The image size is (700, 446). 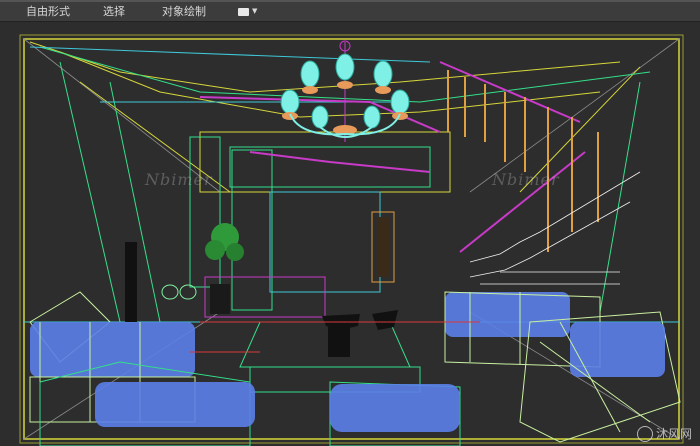 I want to click on chandelier, so click(x=345, y=91).